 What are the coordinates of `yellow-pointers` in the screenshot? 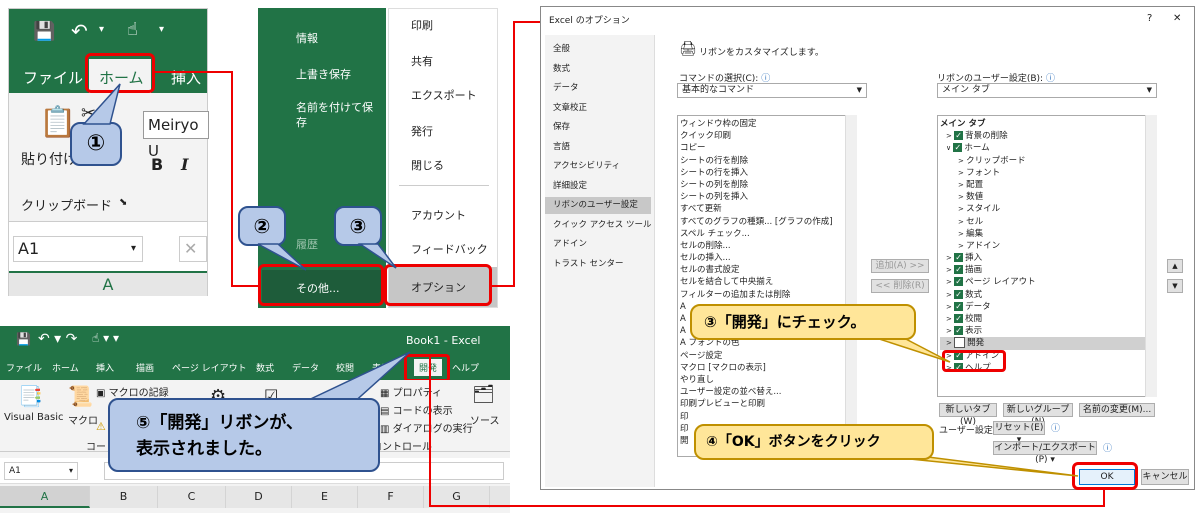 It's located at (974, 406).